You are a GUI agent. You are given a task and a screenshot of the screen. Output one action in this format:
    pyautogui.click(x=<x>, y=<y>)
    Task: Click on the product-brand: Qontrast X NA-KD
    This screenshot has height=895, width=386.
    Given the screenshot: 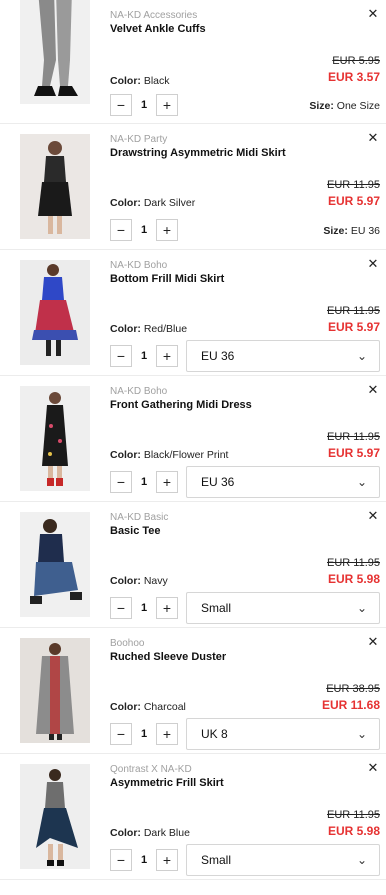 What is the action you would take?
    pyautogui.click(x=151, y=769)
    